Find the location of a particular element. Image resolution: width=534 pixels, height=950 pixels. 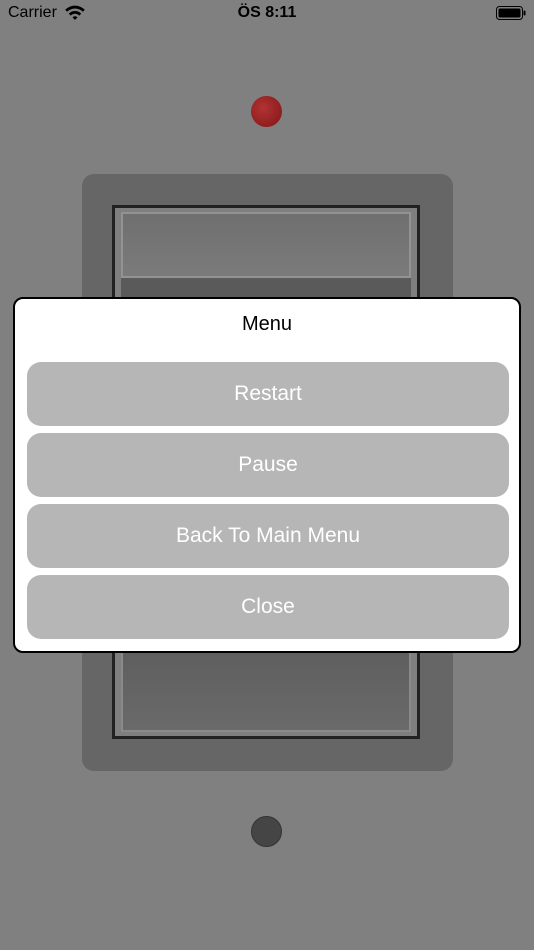

close-button: Close is located at coordinates (268, 607).